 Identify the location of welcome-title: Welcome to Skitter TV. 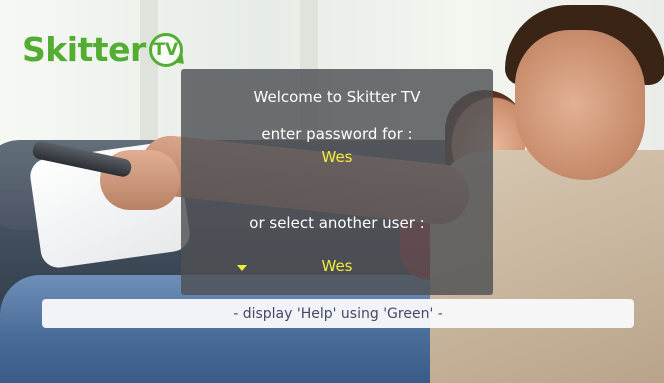
(337, 97).